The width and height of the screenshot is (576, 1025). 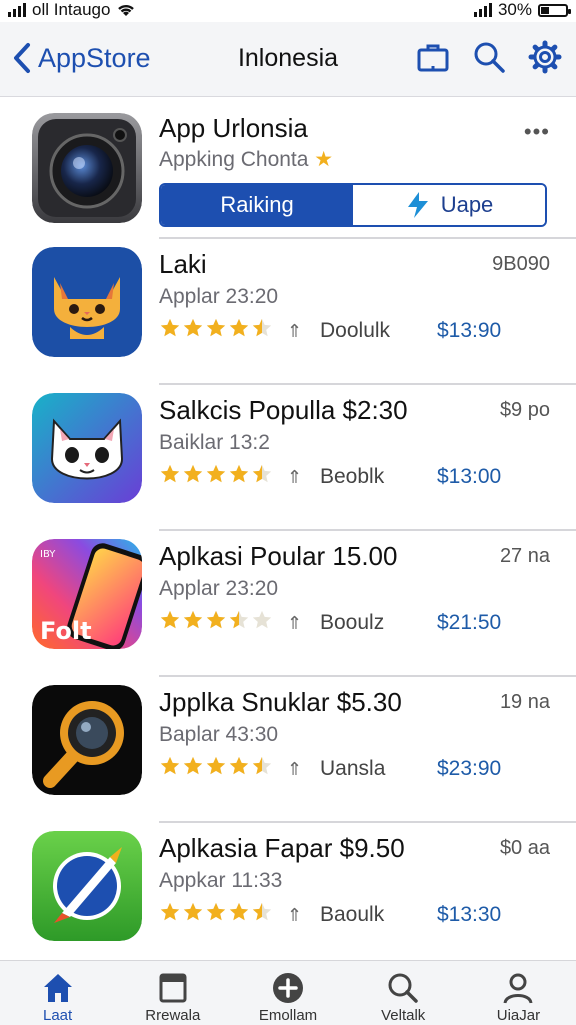 I want to click on app-subtitle: Baiklar 13:2, so click(x=214, y=442).